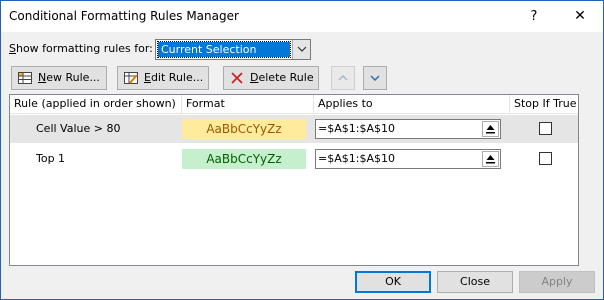 Image resolution: width=604 pixels, height=300 pixels. I want to click on help-button: ?, so click(534, 16).